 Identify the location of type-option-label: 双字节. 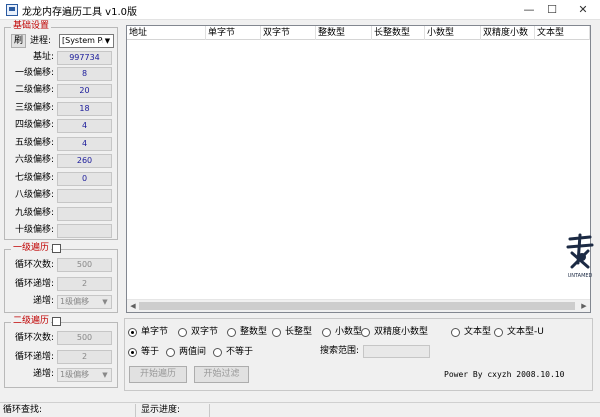
(204, 332).